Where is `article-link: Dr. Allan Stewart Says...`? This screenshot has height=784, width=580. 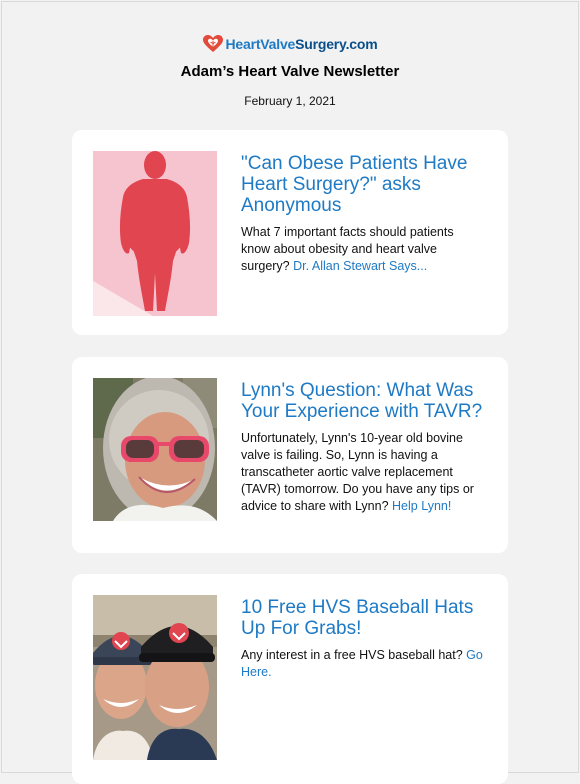
article-link: Dr. Allan Stewart Says... is located at coordinates (360, 266).